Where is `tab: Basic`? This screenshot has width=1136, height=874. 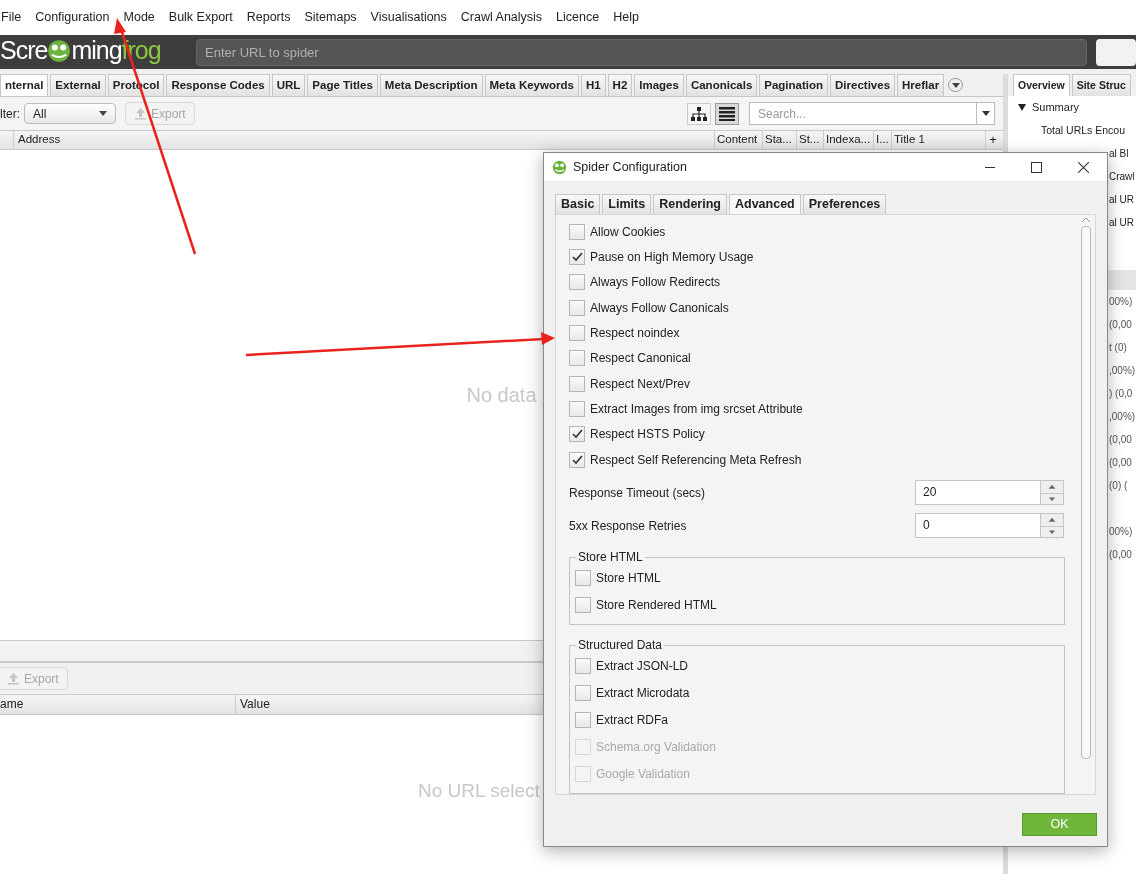 tab: Basic is located at coordinates (578, 204).